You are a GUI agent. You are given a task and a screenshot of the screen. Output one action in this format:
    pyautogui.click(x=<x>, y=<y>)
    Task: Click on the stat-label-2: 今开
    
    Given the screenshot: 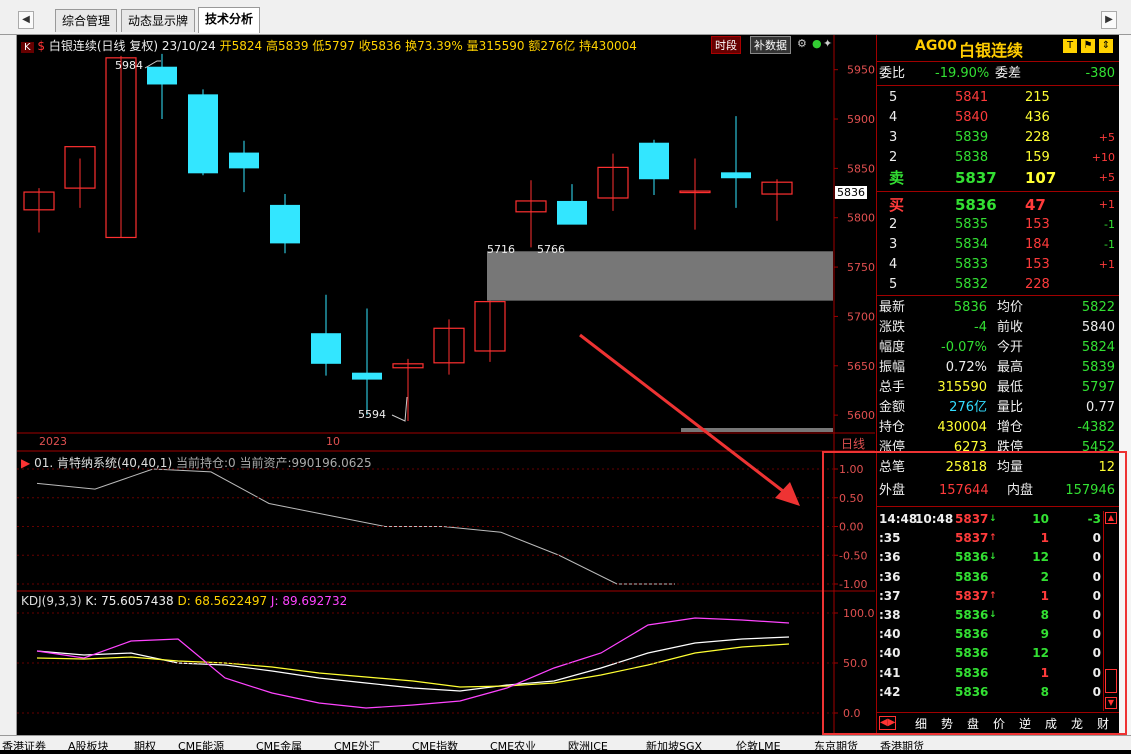 What is the action you would take?
    pyautogui.click(x=1010, y=347)
    